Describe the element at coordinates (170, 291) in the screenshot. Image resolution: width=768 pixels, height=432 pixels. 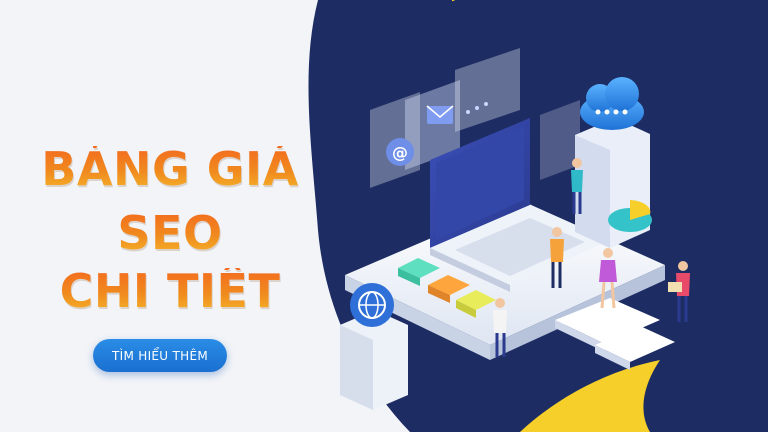
I see `headline-line-3: CHI TIẾT` at that location.